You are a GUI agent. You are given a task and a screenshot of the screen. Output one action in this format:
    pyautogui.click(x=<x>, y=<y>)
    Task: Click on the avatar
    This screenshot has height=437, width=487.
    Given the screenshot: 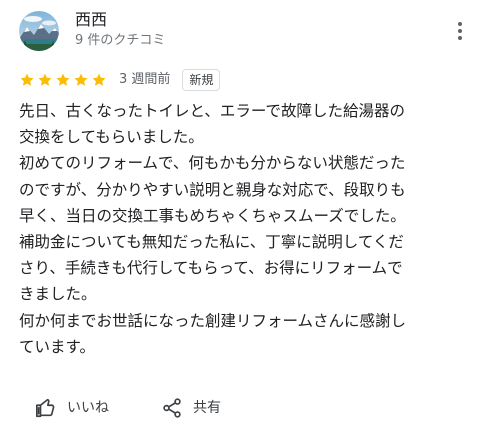 What is the action you would take?
    pyautogui.click(x=39, y=31)
    